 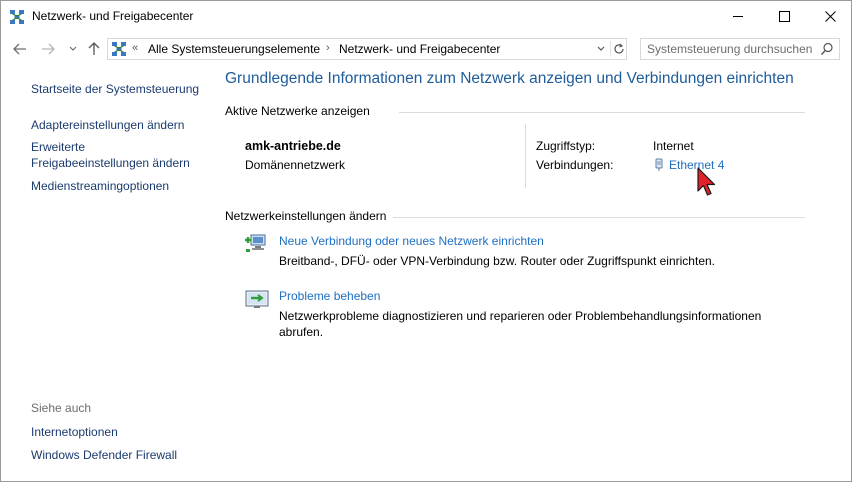 I want to click on active-networks-heading: Aktive Netzwerke anzeigen, so click(x=297, y=111).